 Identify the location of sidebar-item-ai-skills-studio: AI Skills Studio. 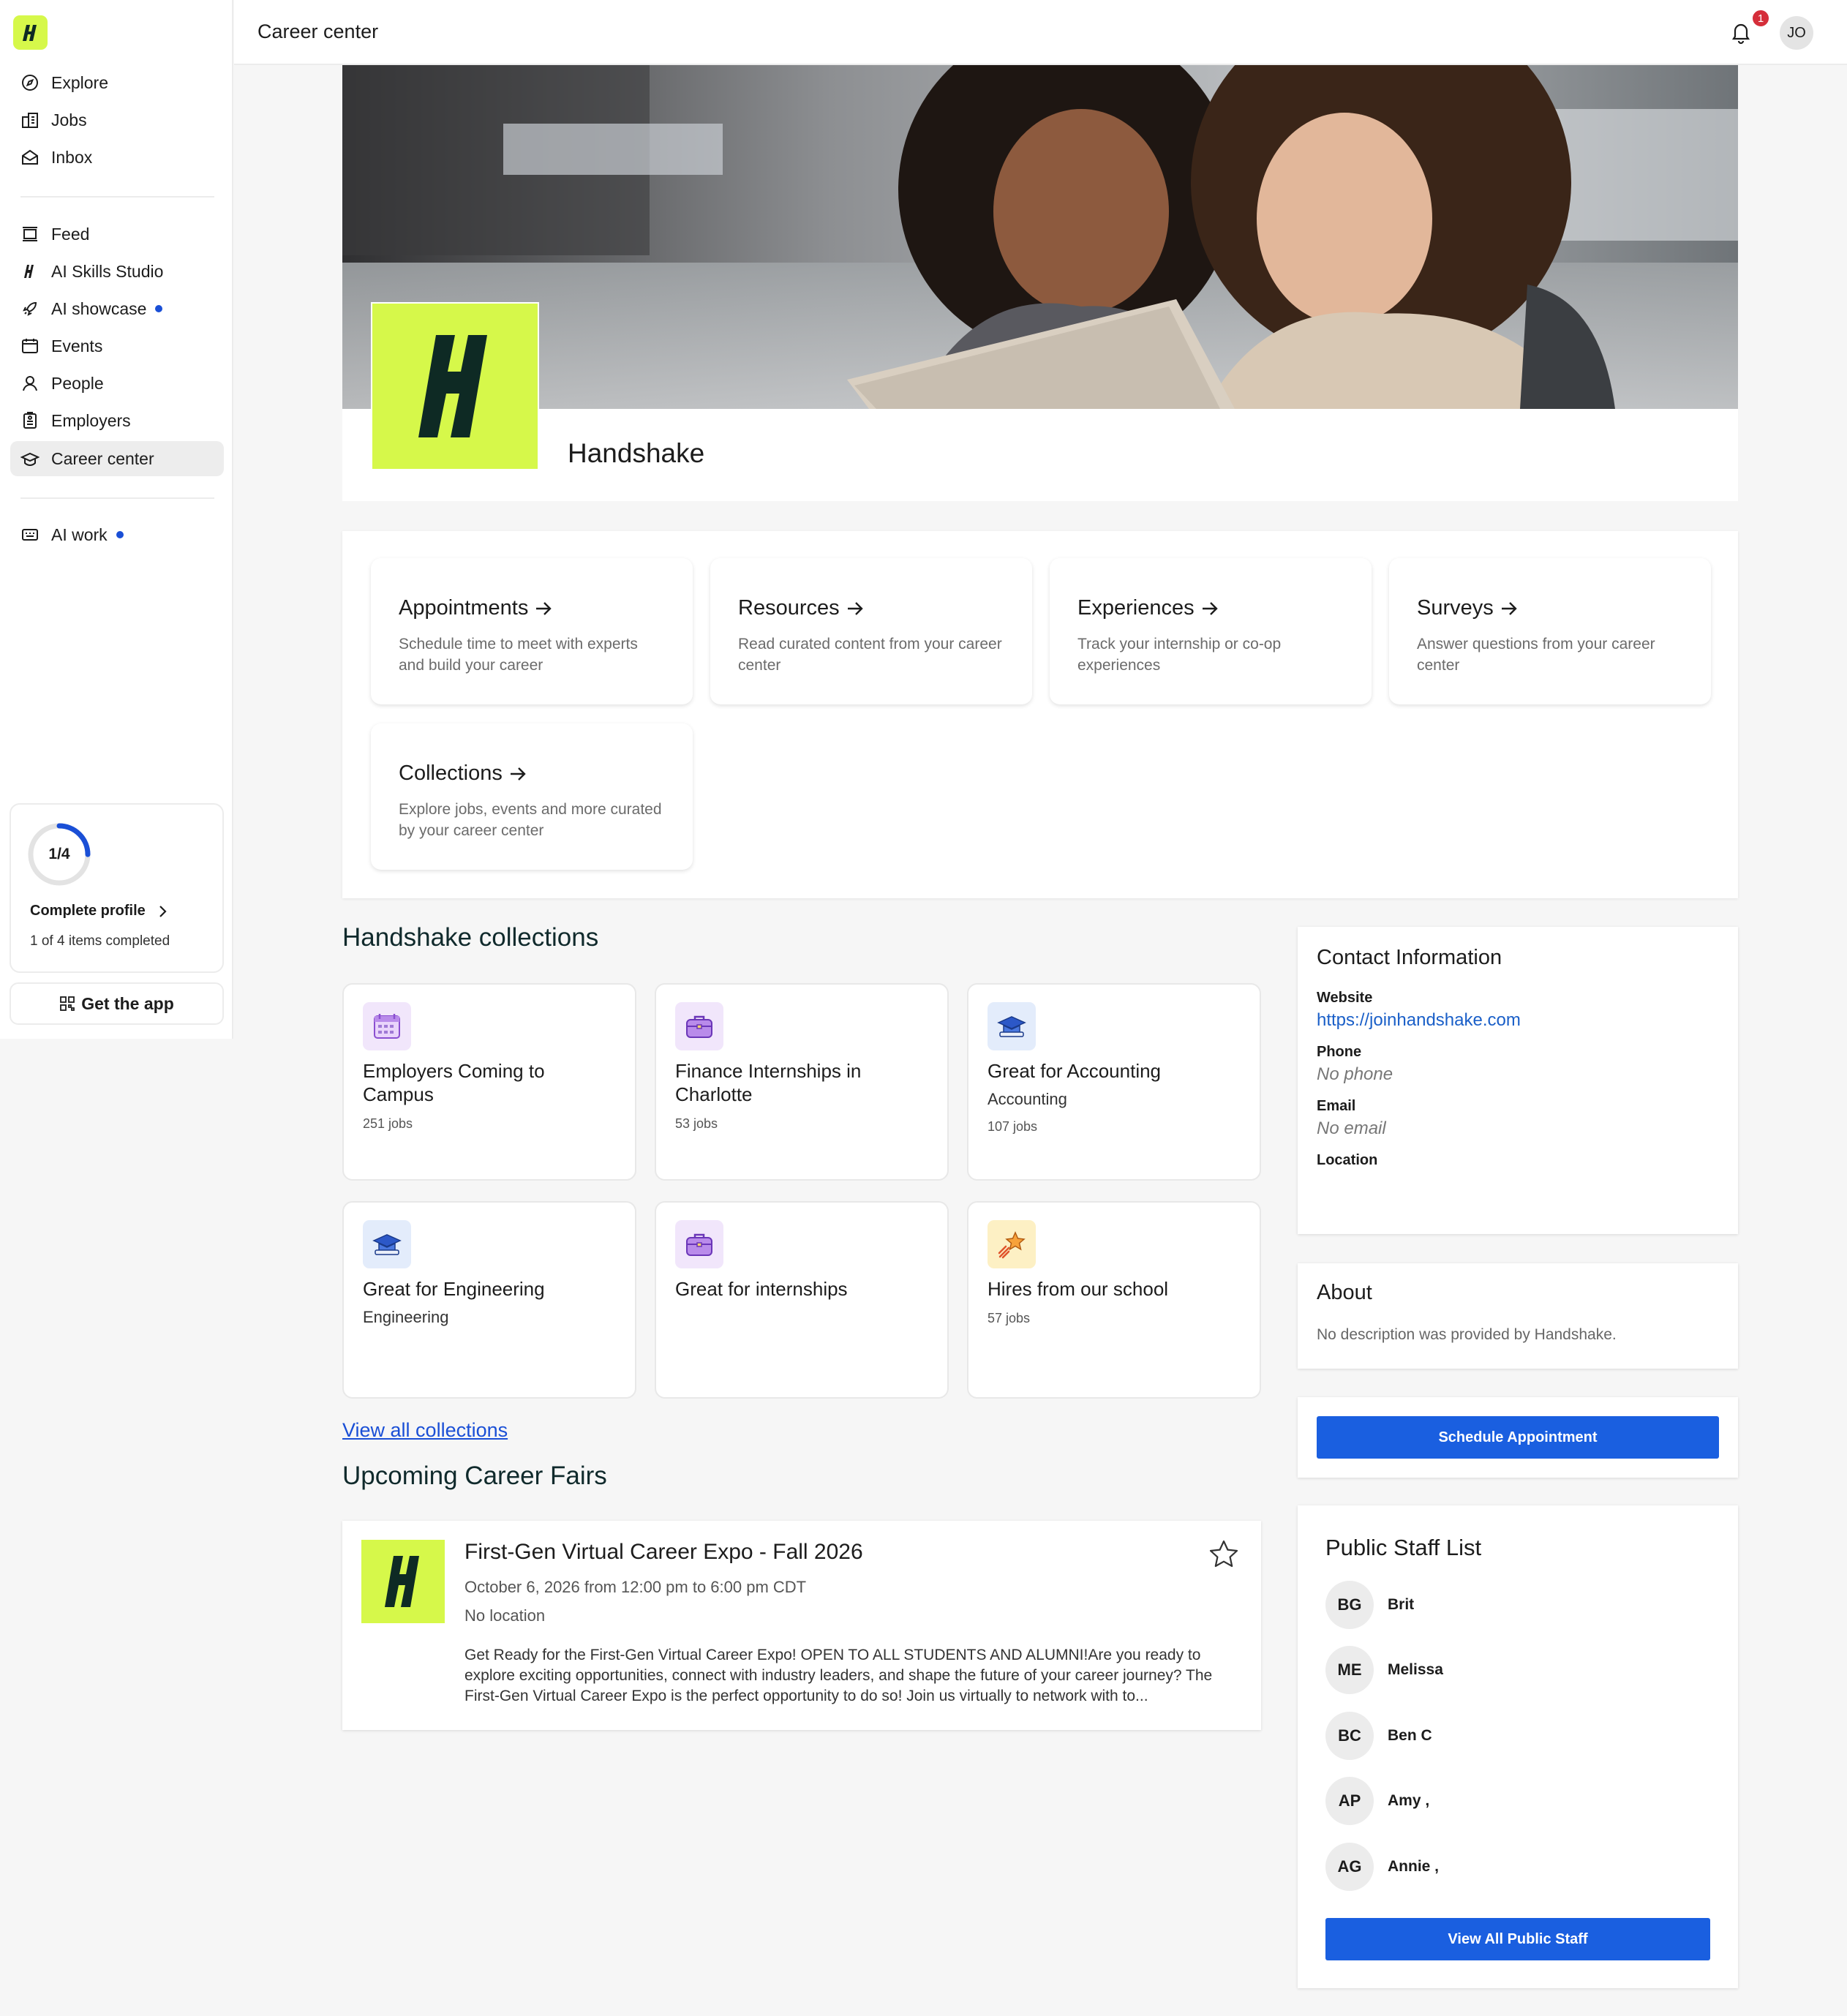
(117, 272).